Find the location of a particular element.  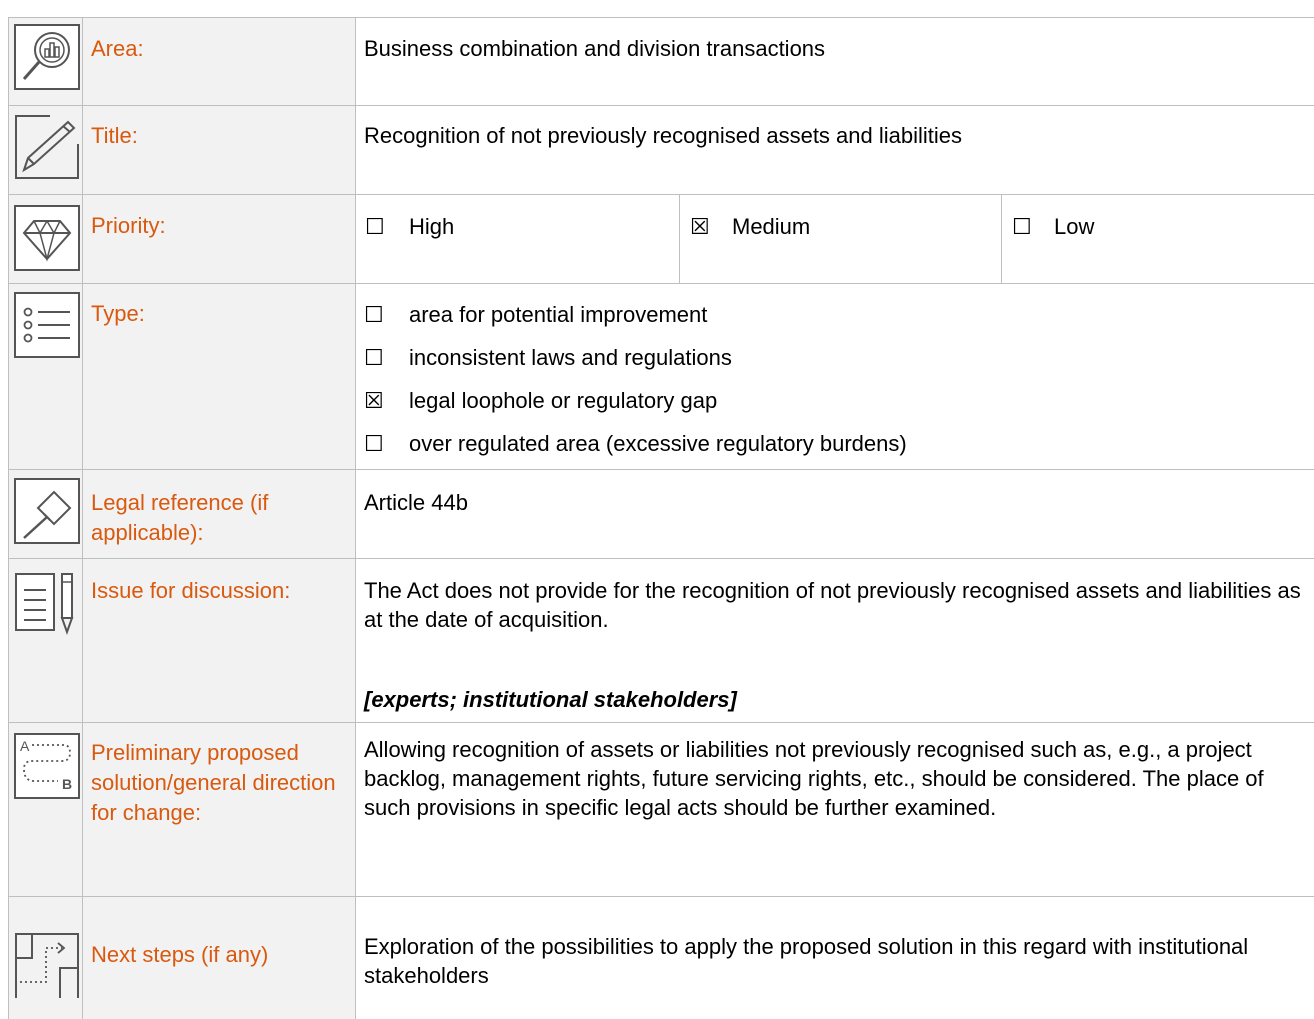

type-option-text: inconsistent laws and regulations is located at coordinates (570, 357).